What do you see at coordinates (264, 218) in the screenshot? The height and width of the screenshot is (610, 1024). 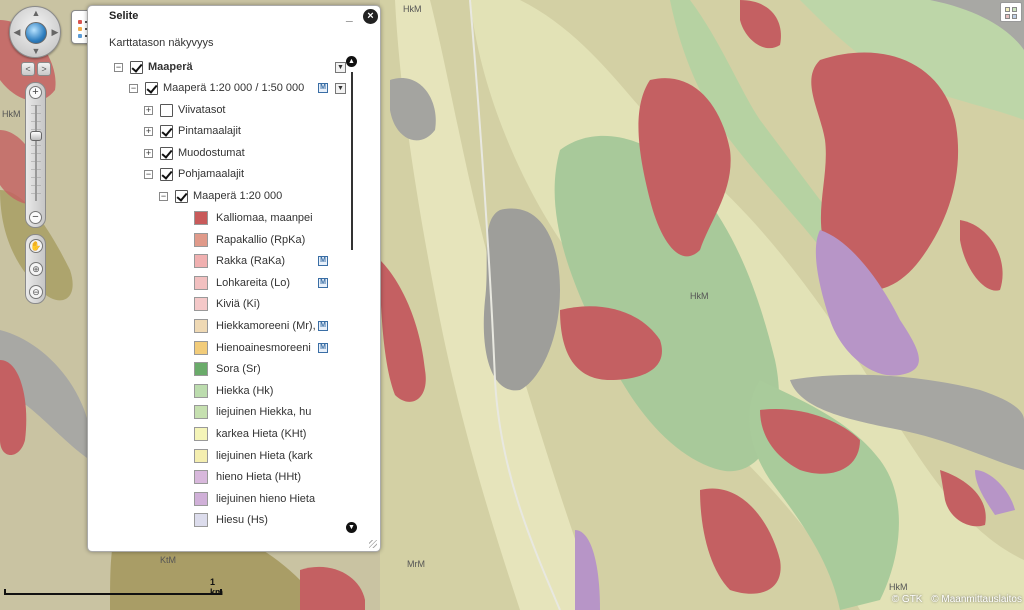 I see `legend-label: Kalliomaa, maanpei` at bounding box center [264, 218].